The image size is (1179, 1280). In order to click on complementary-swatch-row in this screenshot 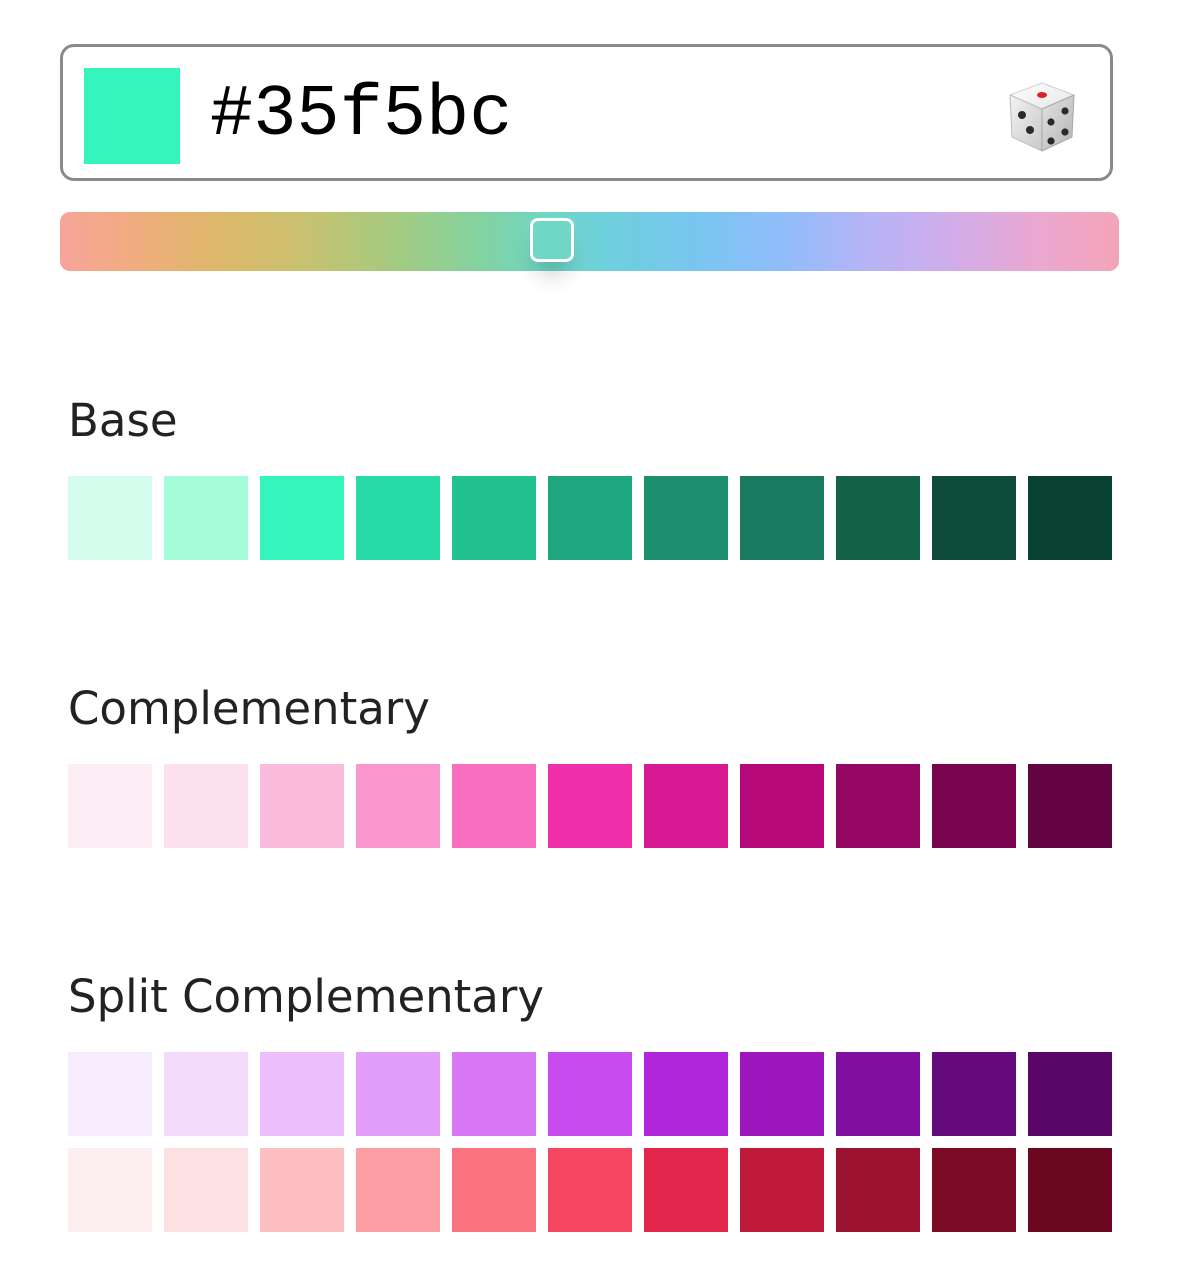, I will do `click(590, 806)`.